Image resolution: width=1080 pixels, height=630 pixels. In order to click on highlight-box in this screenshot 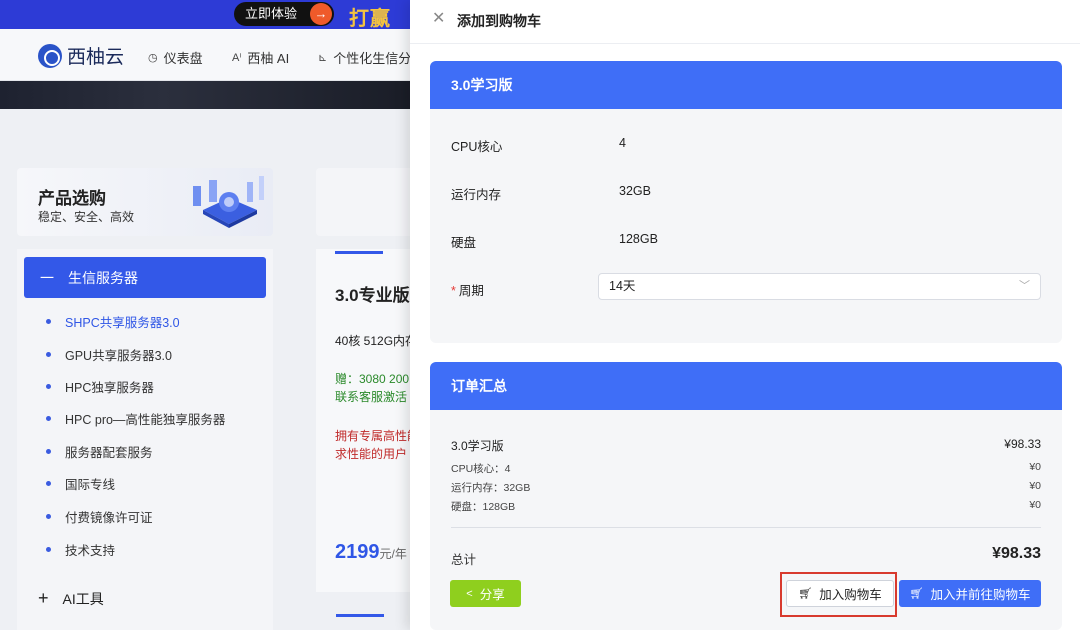, I will do `click(838, 594)`.